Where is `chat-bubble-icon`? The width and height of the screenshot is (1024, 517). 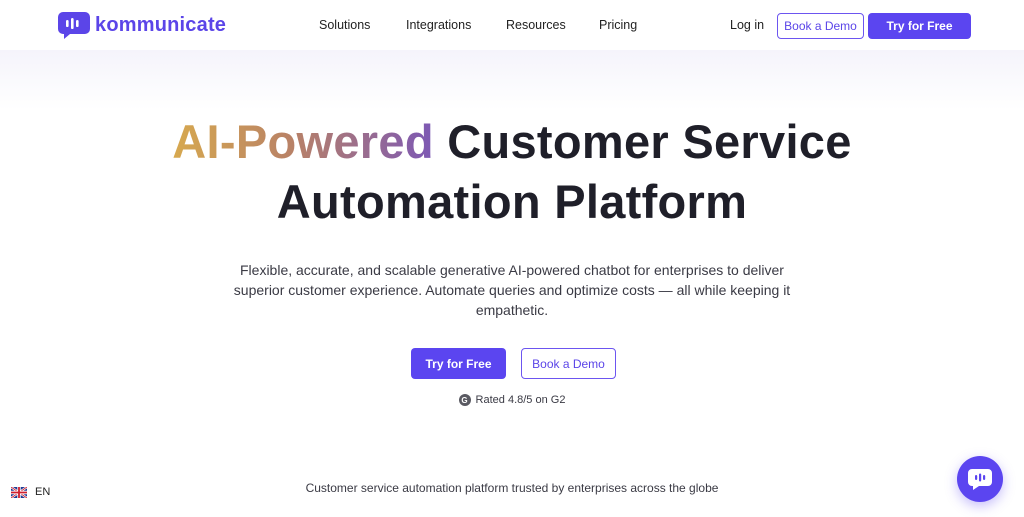 chat-bubble-icon is located at coordinates (980, 479).